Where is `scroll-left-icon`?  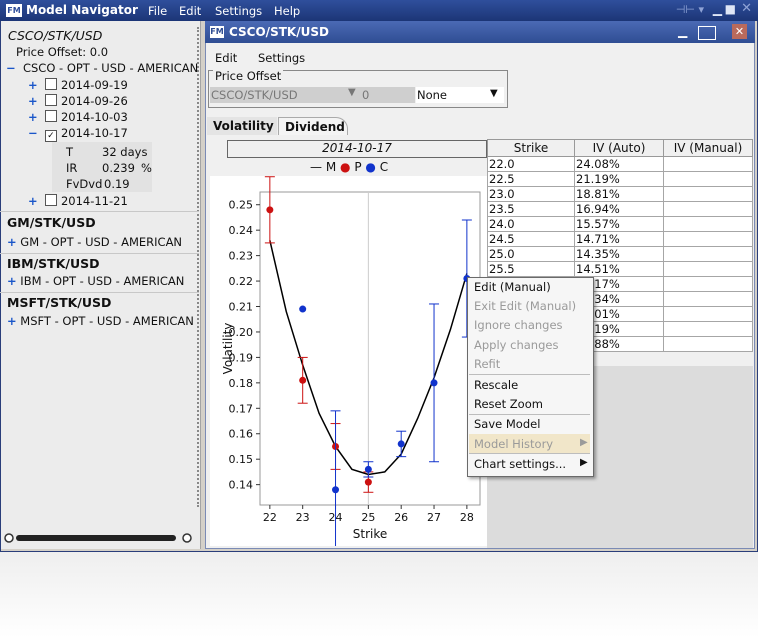
scroll-left-icon is located at coordinates (9, 538).